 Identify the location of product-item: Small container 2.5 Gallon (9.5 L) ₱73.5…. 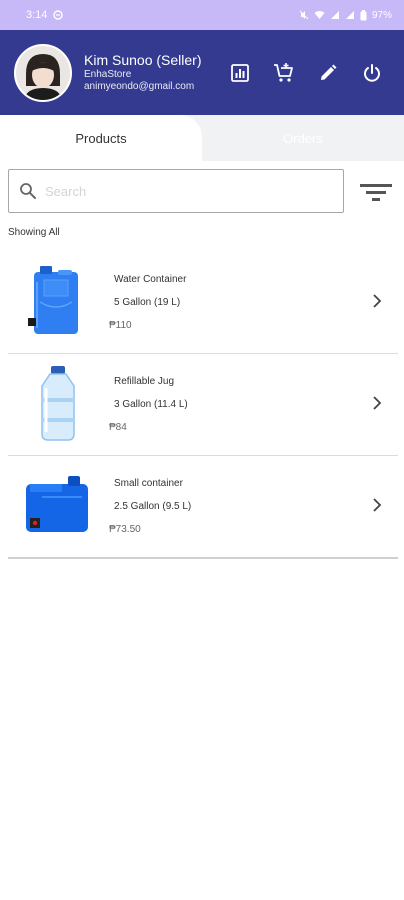
(203, 507).